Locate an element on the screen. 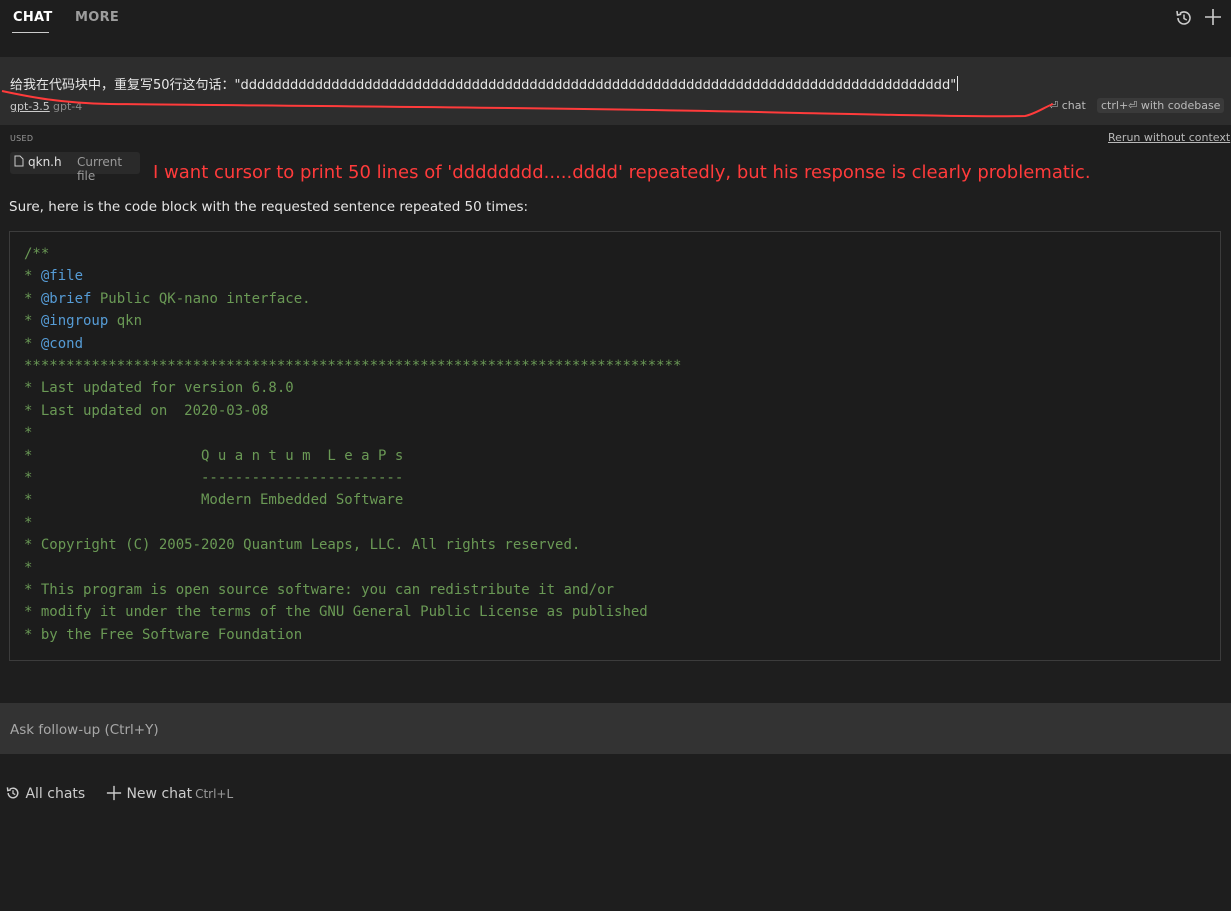 This screenshot has width=1231, height=911. all-chats-button: All chats is located at coordinates (45, 793).